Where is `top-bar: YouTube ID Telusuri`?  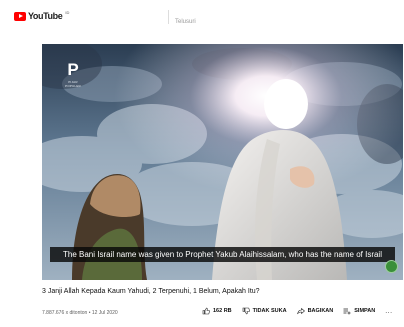 top-bar: YouTube ID Telusuri is located at coordinates (202, 18).